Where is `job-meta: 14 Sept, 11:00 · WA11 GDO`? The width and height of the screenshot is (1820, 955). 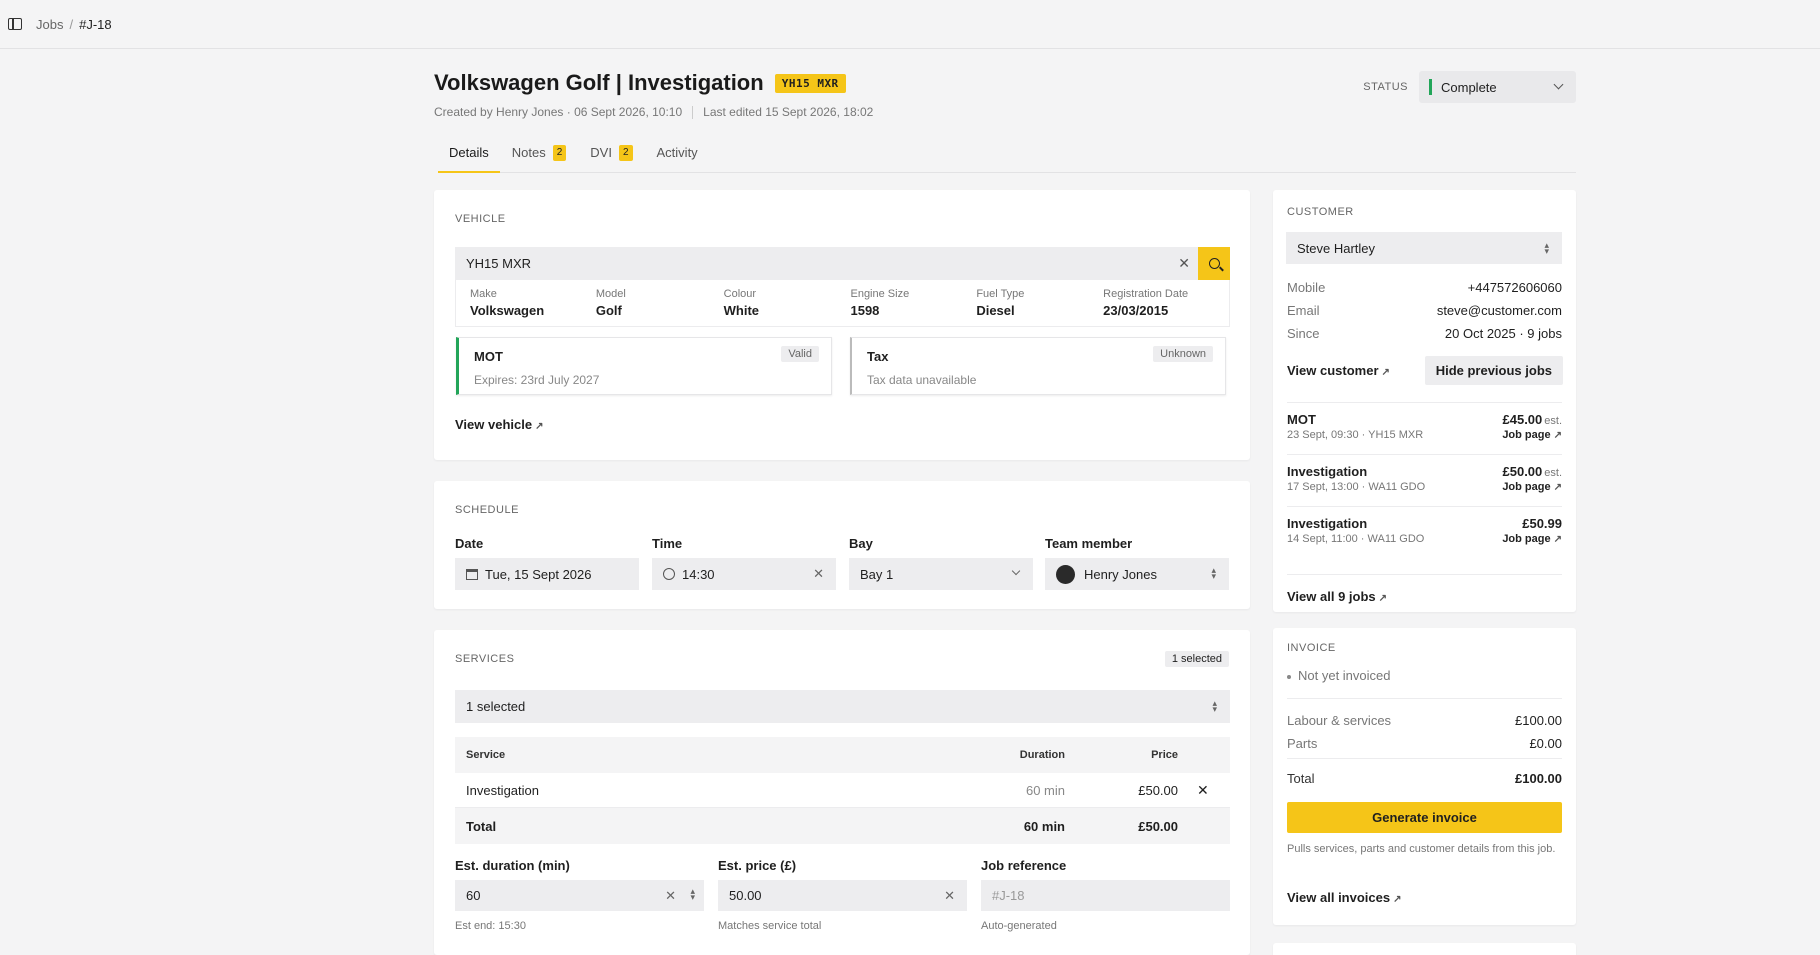 job-meta: 14 Sept, 11:00 · WA11 GDO is located at coordinates (1356, 539).